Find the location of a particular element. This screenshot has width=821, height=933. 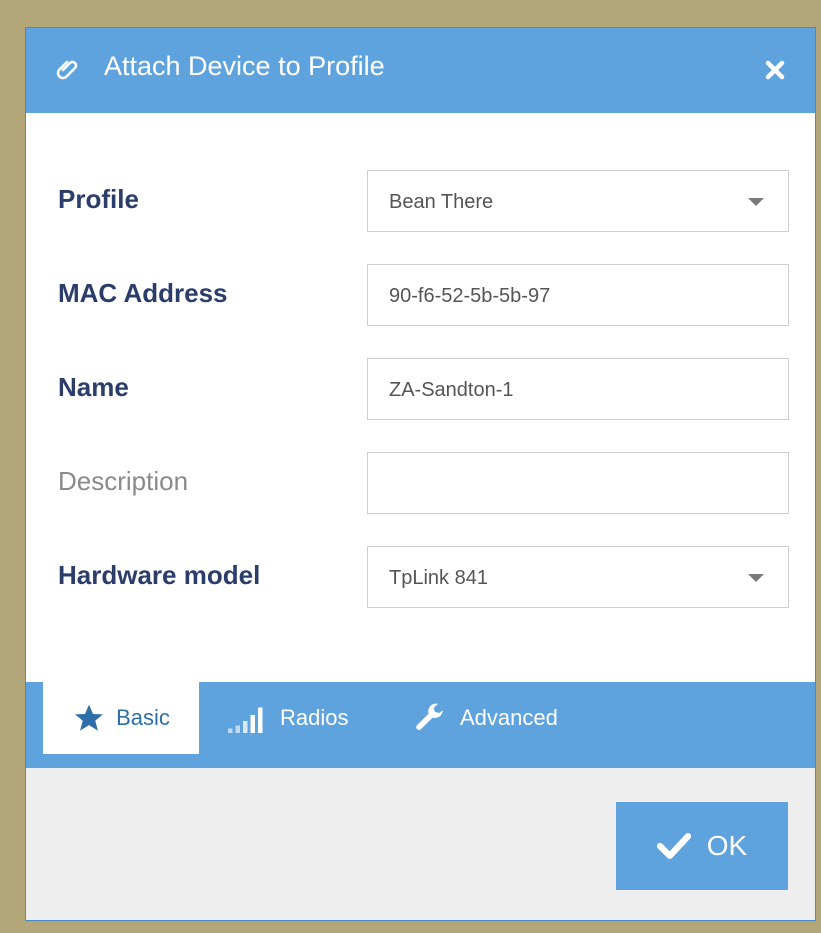

tab-radios: Radios is located at coordinates (288, 718).